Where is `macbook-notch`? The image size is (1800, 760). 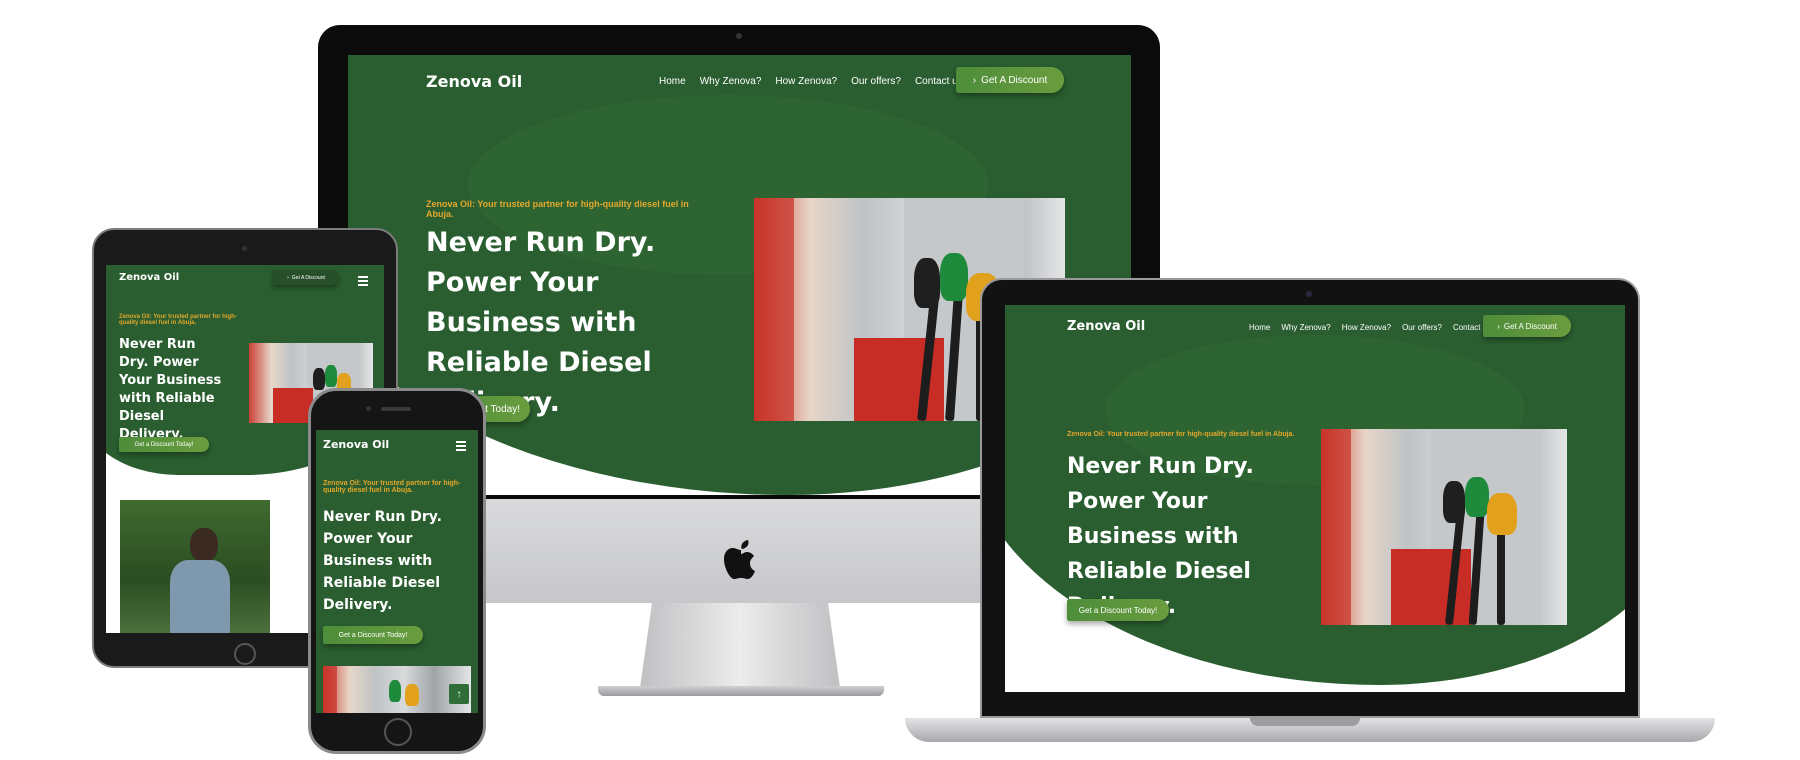
macbook-notch is located at coordinates (1305, 722).